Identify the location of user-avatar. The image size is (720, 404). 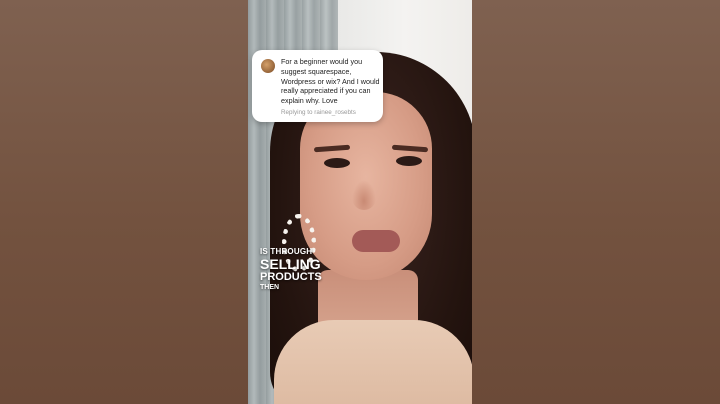
(268, 66).